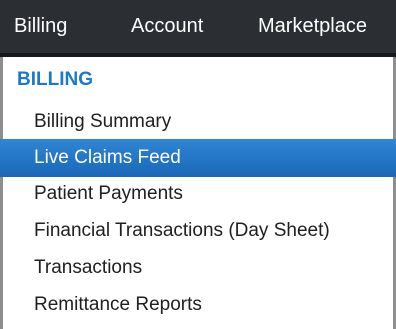 The image size is (396, 329). I want to click on menu-item-patient-payments: Patient Payments, so click(198, 194).